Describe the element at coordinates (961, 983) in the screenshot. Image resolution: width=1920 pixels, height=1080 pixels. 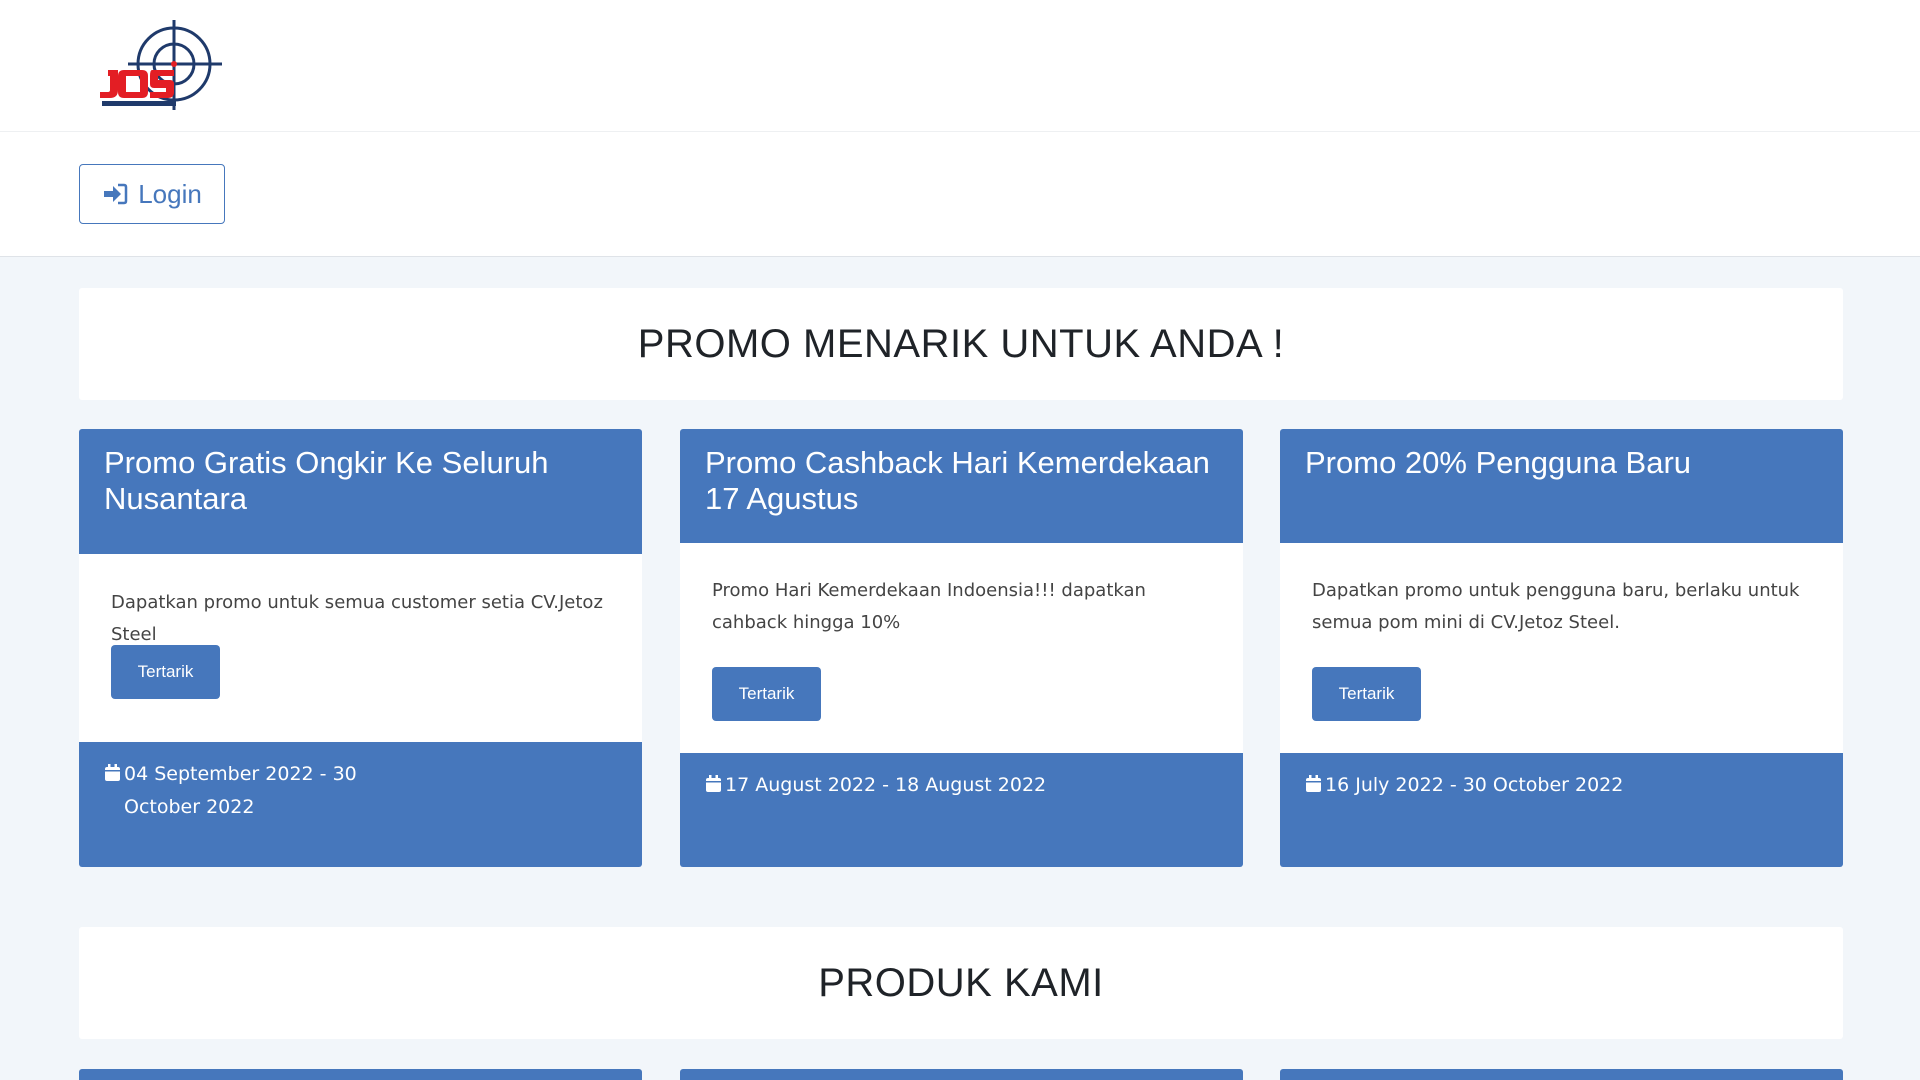
I see `product-section-title: PRODUK KAMI` at that location.